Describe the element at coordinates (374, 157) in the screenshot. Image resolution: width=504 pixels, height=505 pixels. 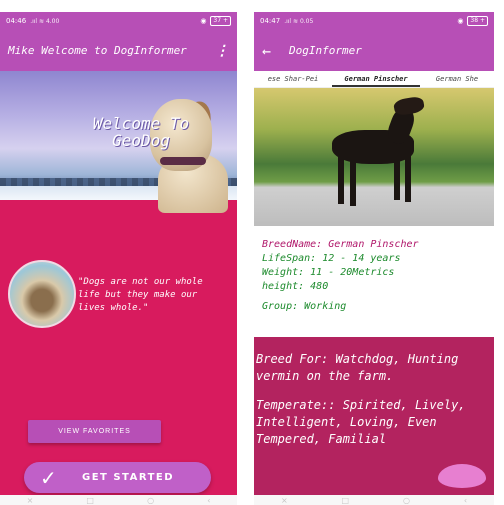
I see `breed-photo` at that location.